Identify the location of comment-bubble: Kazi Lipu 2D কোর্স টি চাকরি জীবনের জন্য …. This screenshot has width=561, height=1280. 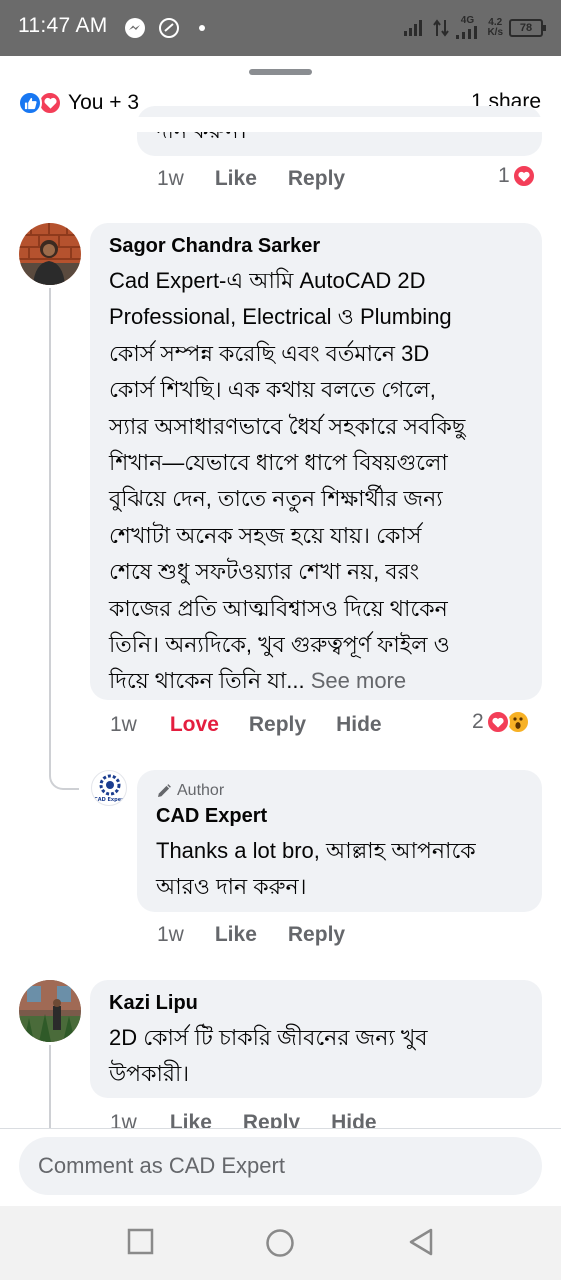
(316, 1039).